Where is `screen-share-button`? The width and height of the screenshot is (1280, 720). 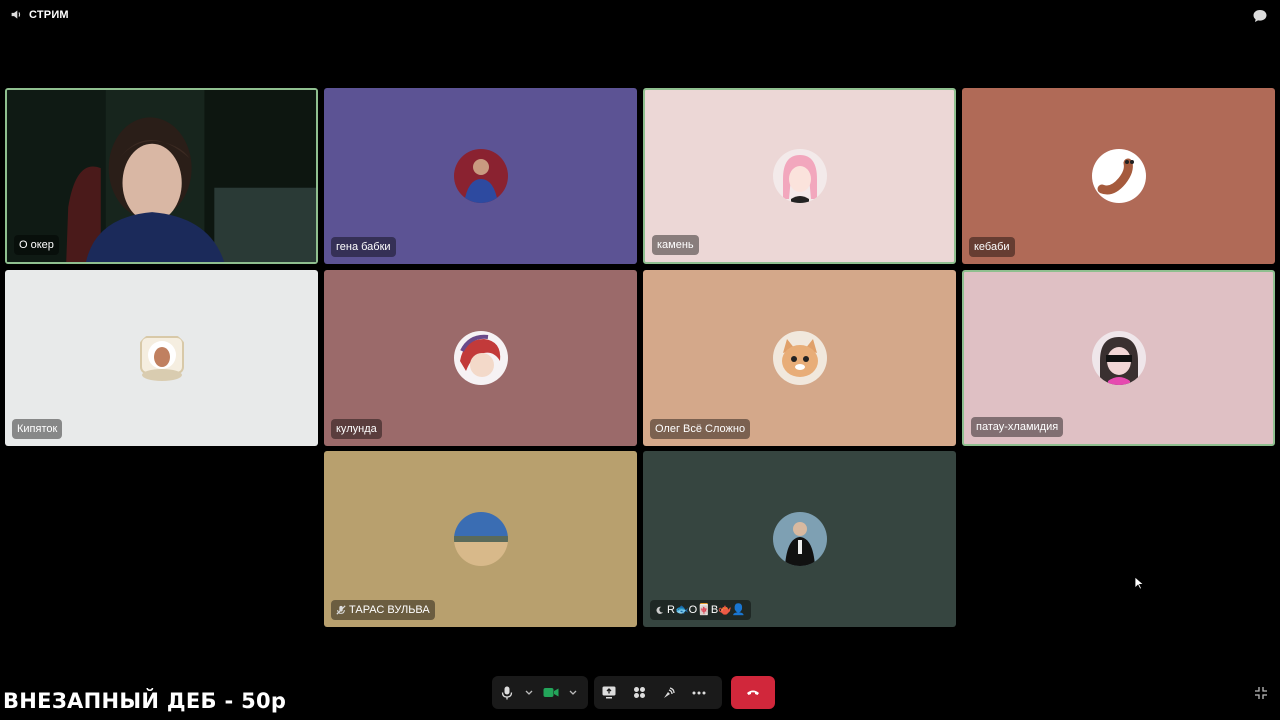
screen-share-button is located at coordinates (609, 692).